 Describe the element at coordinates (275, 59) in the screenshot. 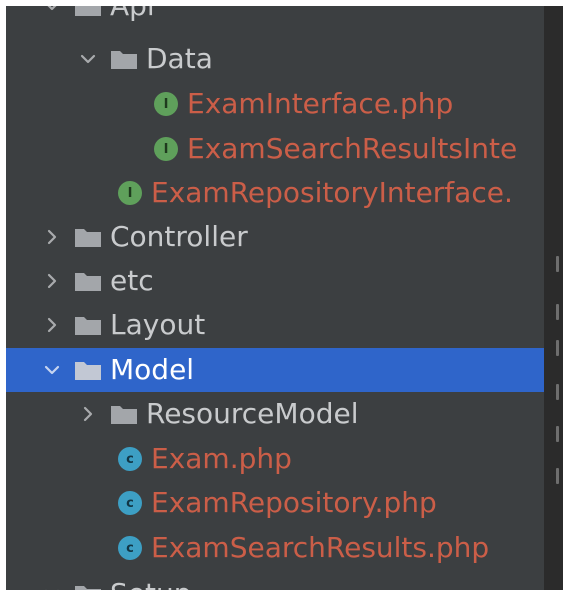

I see `tree-item-data: Data` at that location.